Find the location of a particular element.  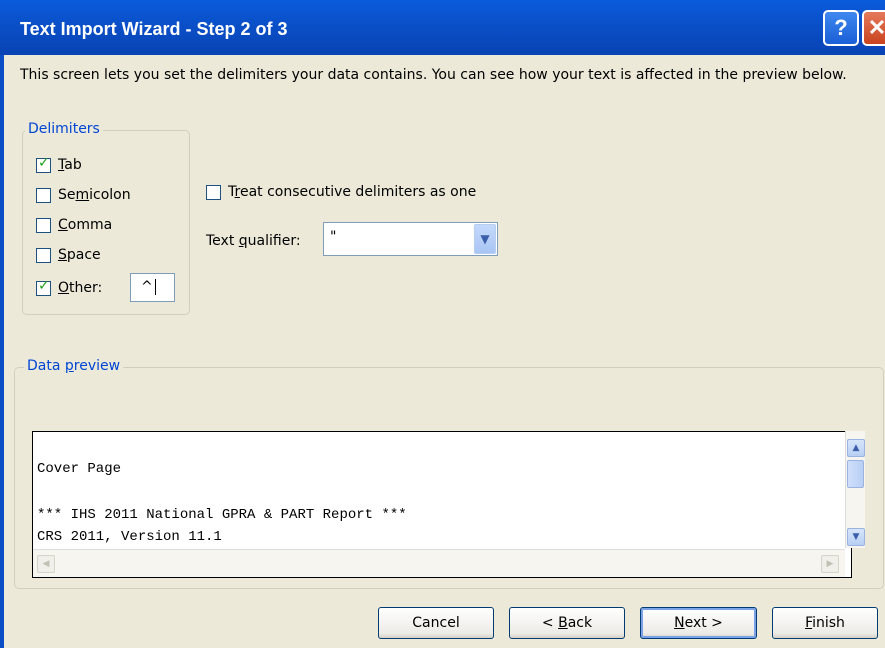

preview-line: Cover Page is located at coordinates (79, 469).